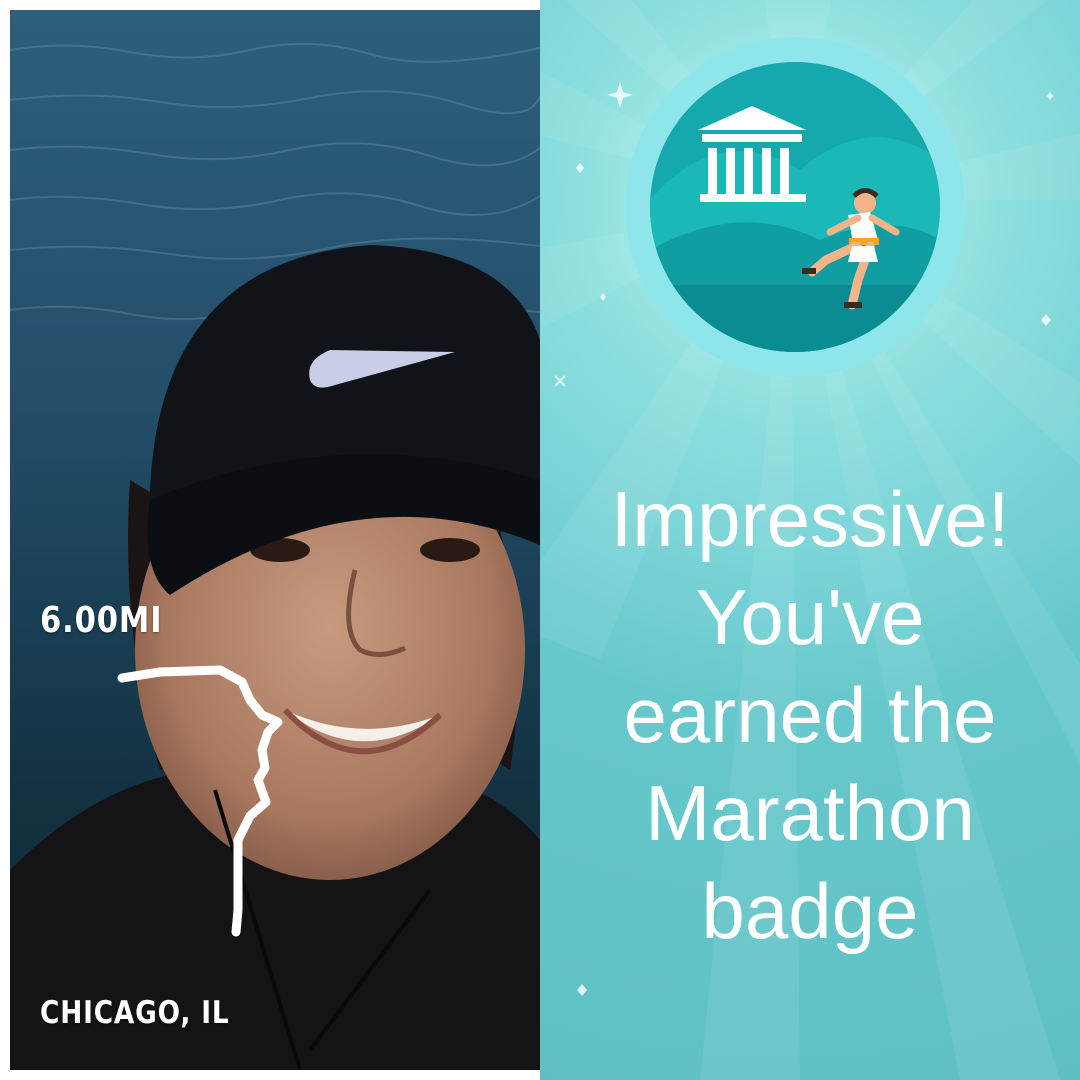  I want to click on message-line: Impressive!, so click(810, 519).